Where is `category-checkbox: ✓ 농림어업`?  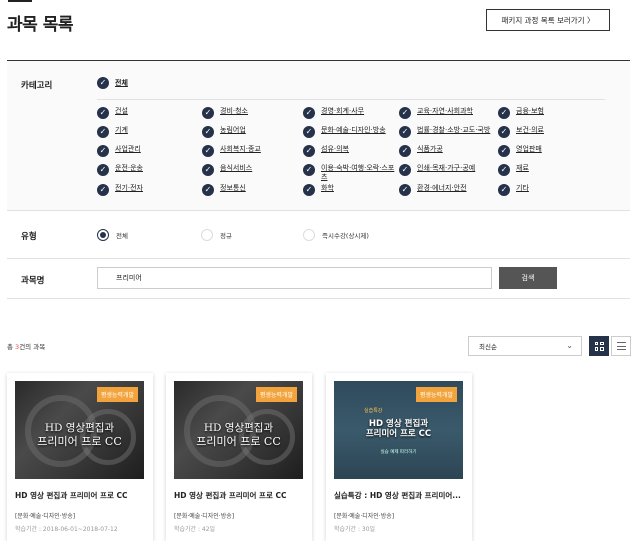
category-checkbox: ✓ 농림어업 is located at coordinates (224, 132).